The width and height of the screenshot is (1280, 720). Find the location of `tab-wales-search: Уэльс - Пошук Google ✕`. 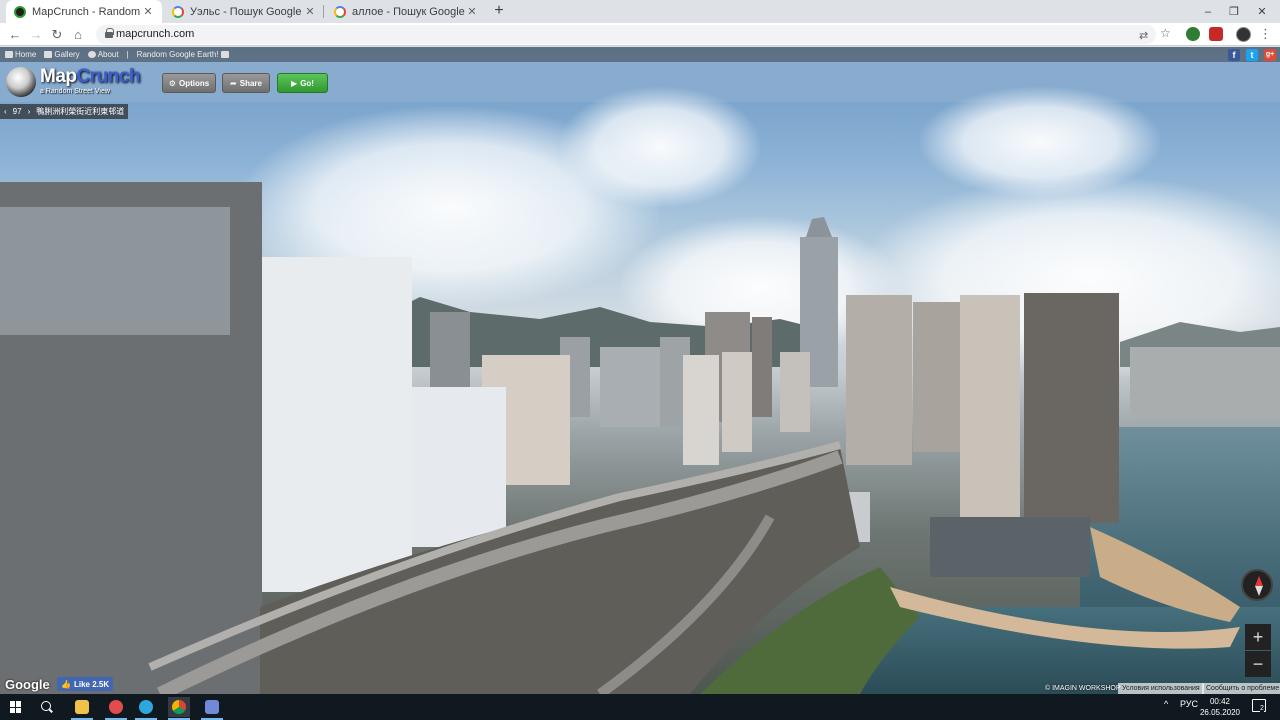

tab-wales-search: Уэльс - Пошук Google ✕ is located at coordinates (244, 11).